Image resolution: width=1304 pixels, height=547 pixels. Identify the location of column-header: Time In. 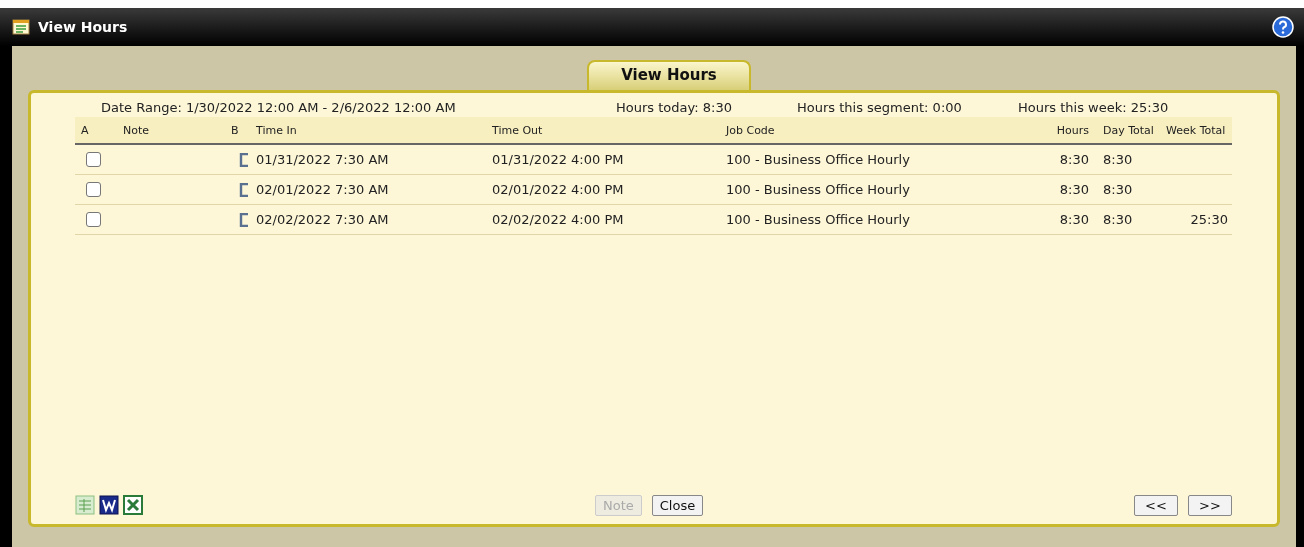
(368, 130).